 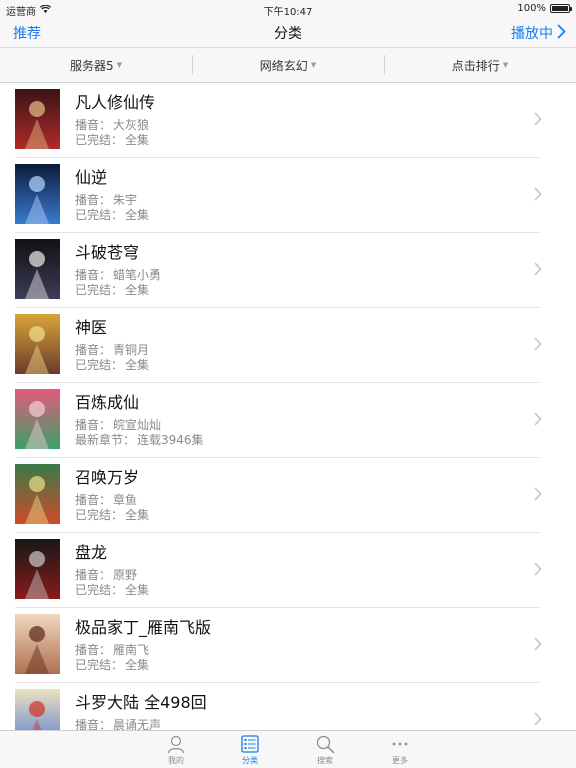 I want to click on filter-server: 服务器5 ▼, so click(x=96, y=65).